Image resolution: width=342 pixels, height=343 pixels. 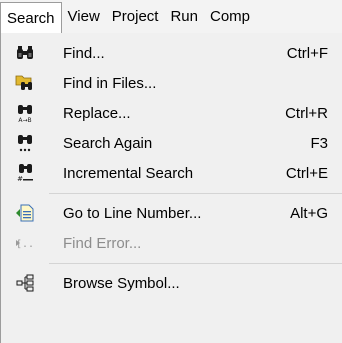 What do you see at coordinates (25, 213) in the screenshot?
I see `goto-line-icon` at bounding box center [25, 213].